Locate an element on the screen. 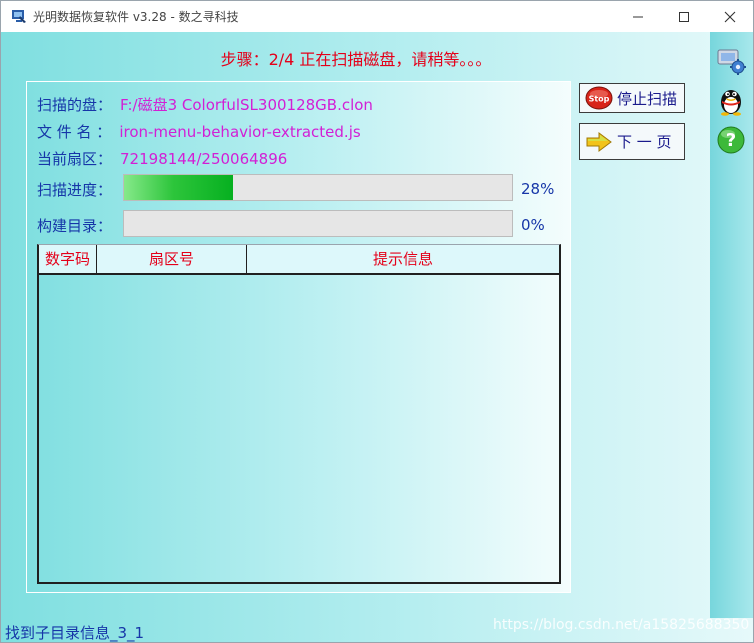 Image resolution: width=754 pixels, height=643 pixels. sidebar: ? is located at coordinates (731, 325).